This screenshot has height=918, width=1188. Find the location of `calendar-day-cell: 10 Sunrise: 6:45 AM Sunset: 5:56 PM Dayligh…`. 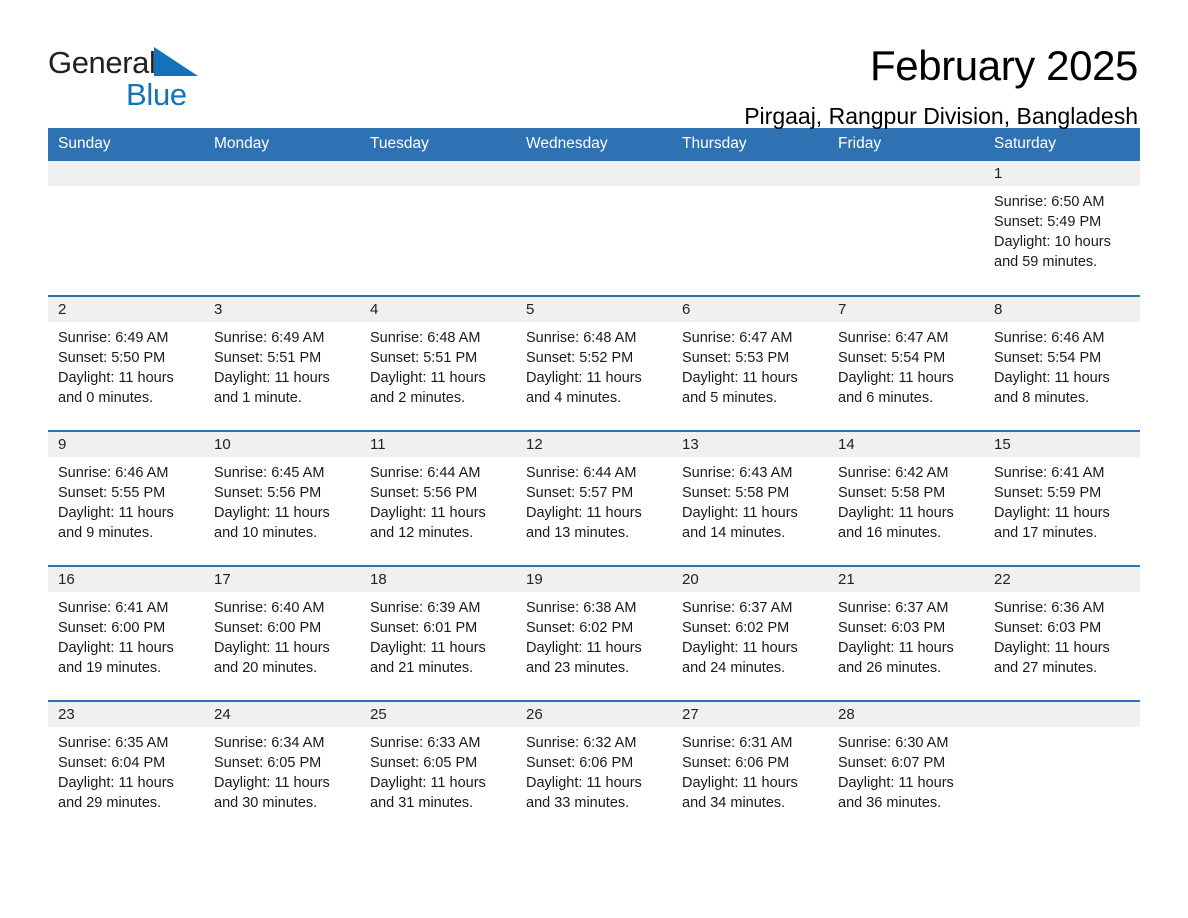

calendar-day-cell: 10 Sunrise: 6:45 AM Sunset: 5:56 PM Dayligh… is located at coordinates (282, 498).